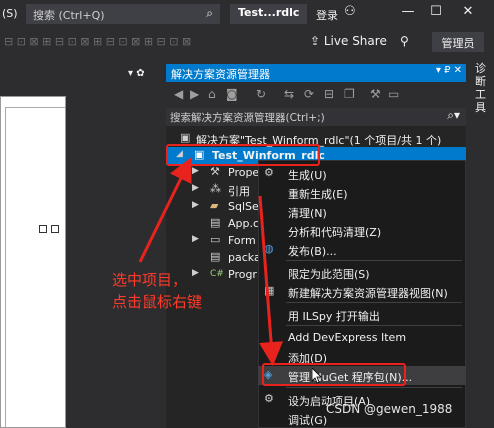  What do you see at coordinates (389, 409) in the screenshot?
I see `watermark: CSDN @gewen_1988` at bounding box center [389, 409].